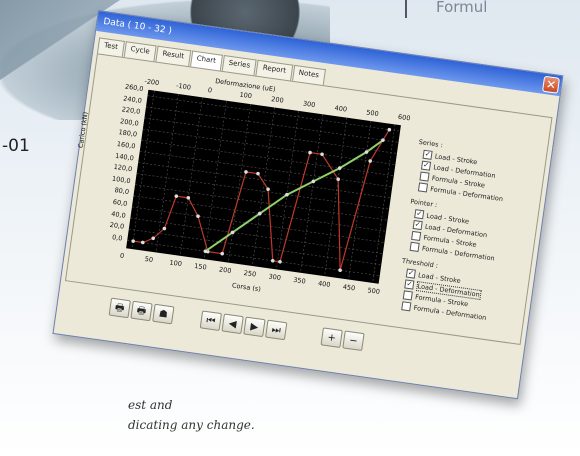 The width and height of the screenshot is (580, 456). I want to click on minus-icon: −, so click(353, 341).